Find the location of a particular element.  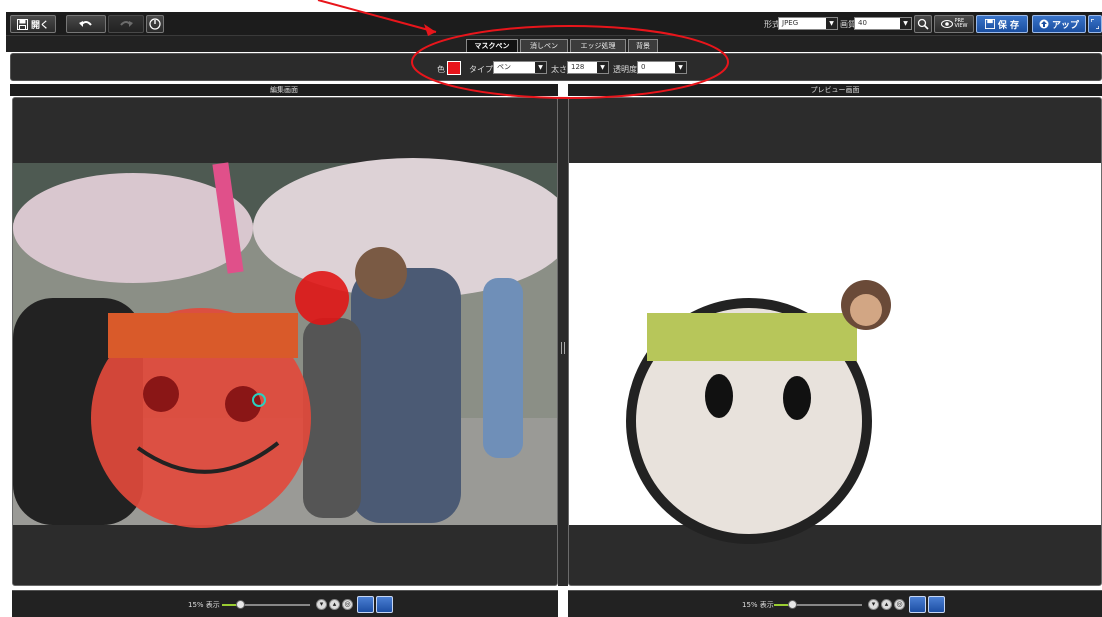

color-swatch is located at coordinates (454, 68).